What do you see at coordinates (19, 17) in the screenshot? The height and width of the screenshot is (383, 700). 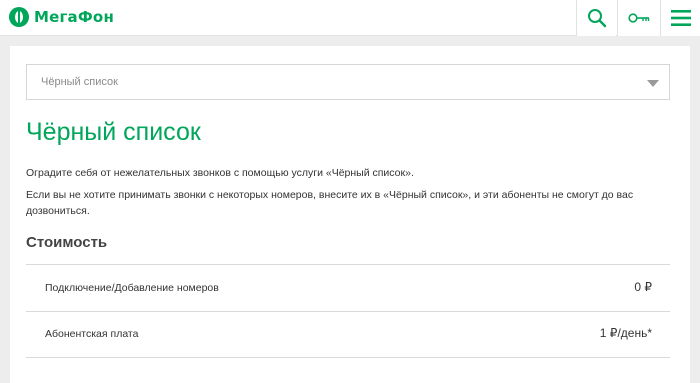 I see `megafon-logo-icon` at bounding box center [19, 17].